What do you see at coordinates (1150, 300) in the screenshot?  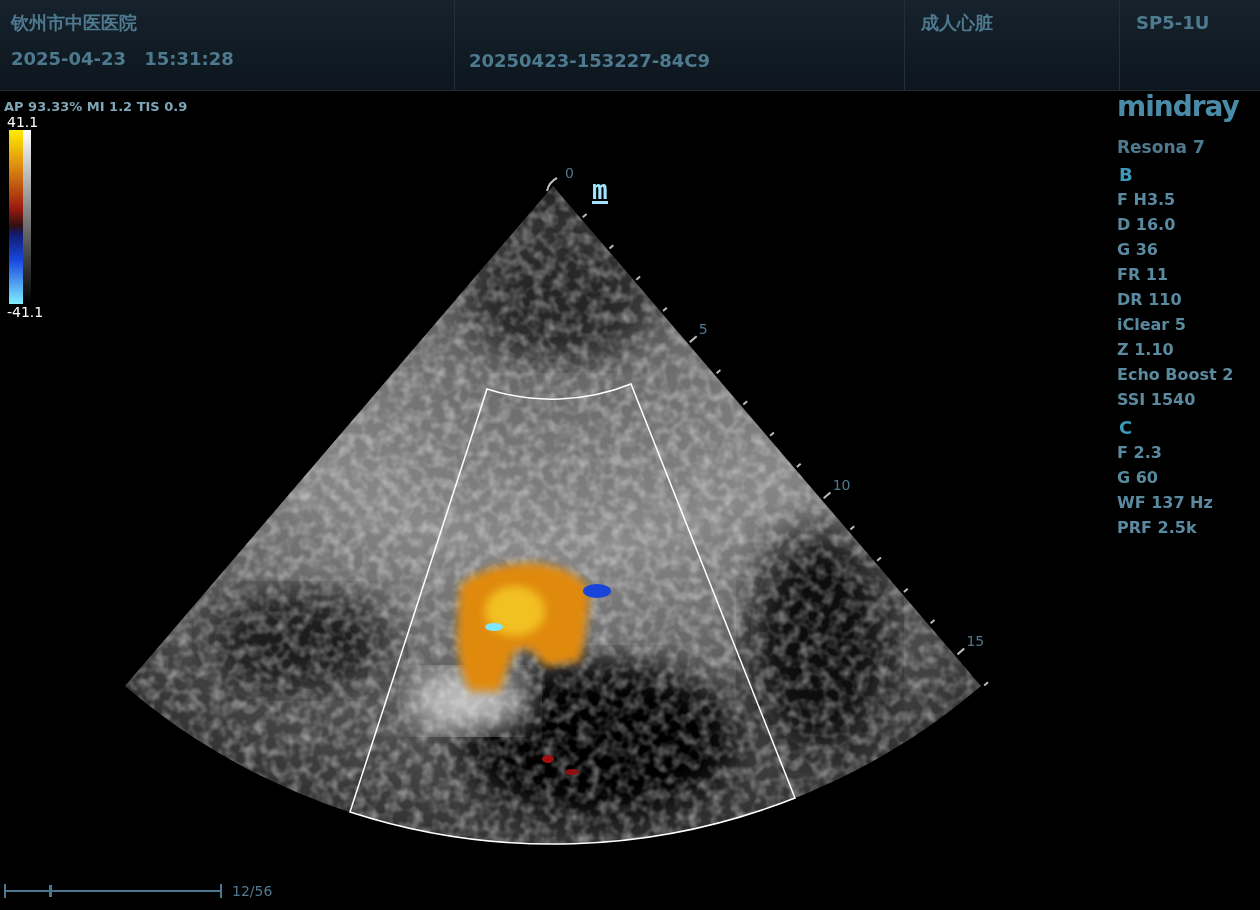 I see `parameter-readout: DR 110` at bounding box center [1150, 300].